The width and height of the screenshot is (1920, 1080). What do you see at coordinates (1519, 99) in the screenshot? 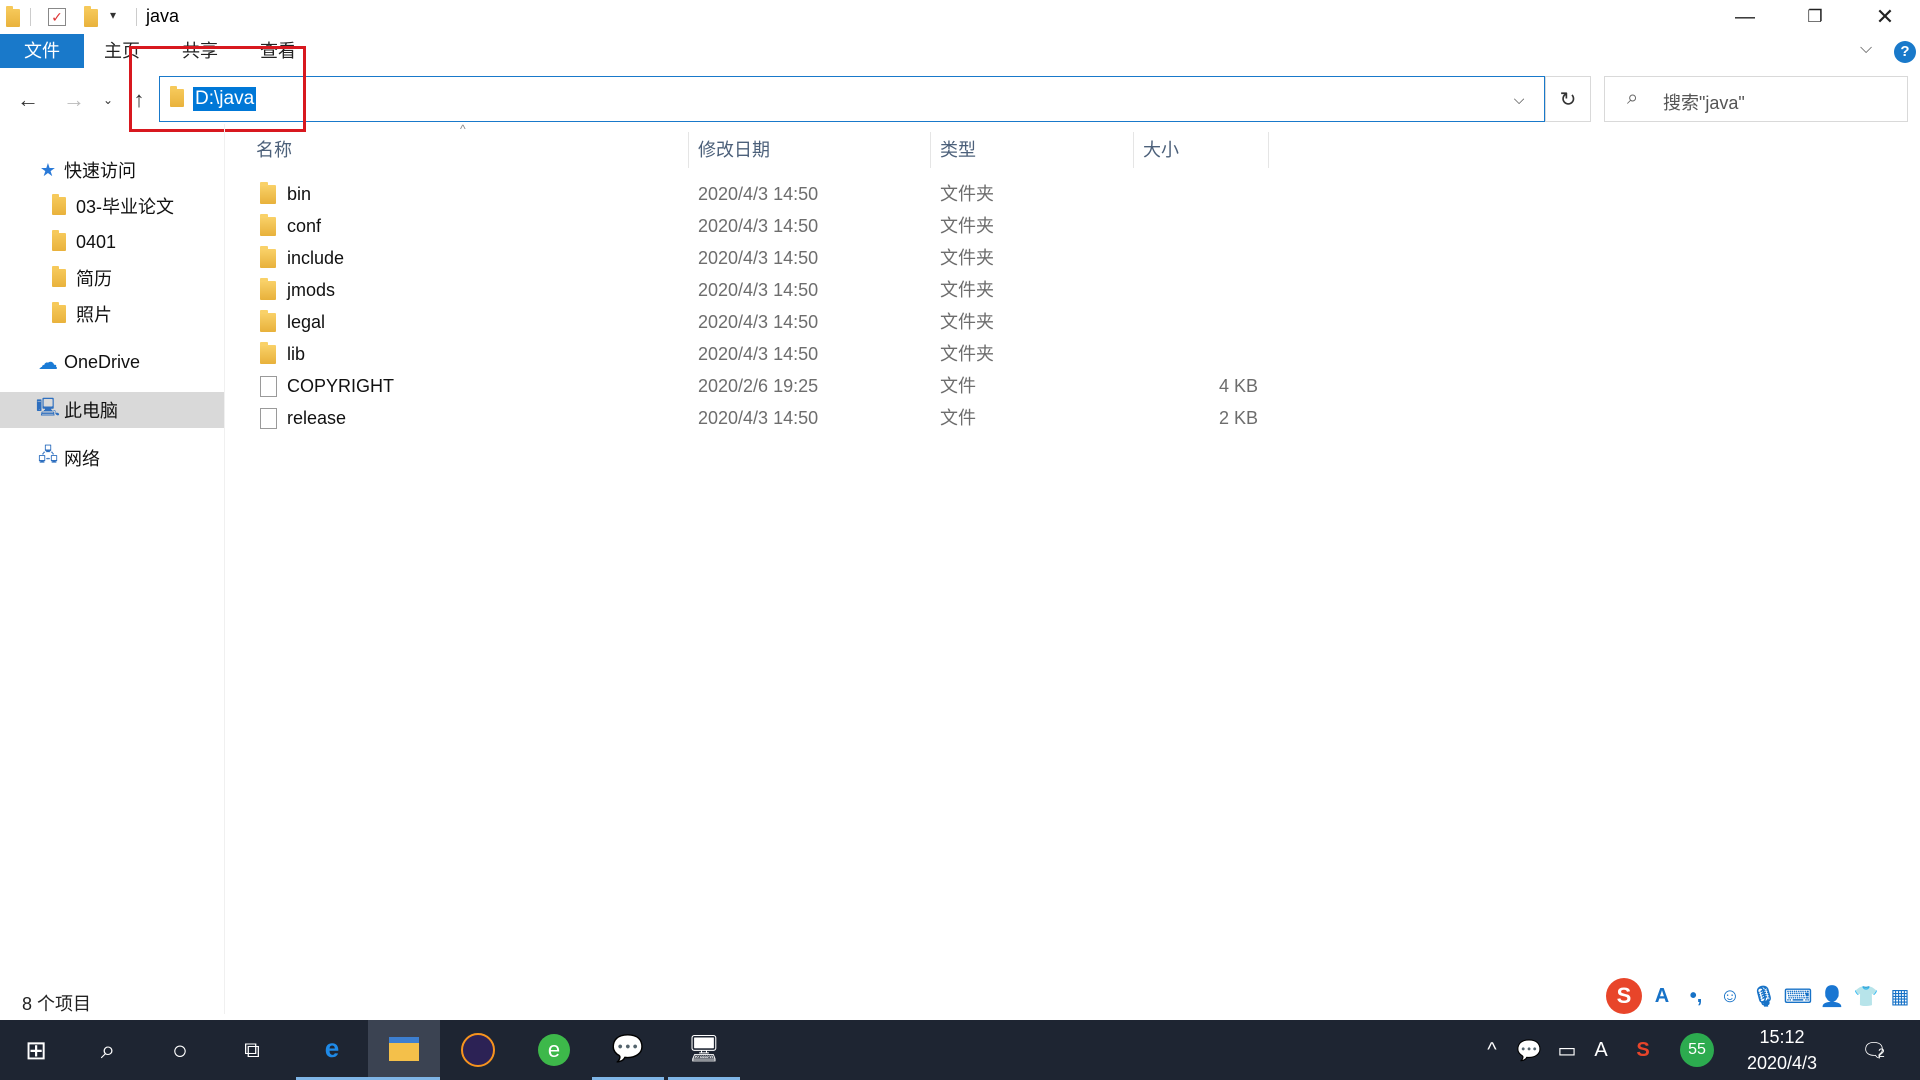
I see `address-dropdown-button: ⌵` at bounding box center [1519, 99].